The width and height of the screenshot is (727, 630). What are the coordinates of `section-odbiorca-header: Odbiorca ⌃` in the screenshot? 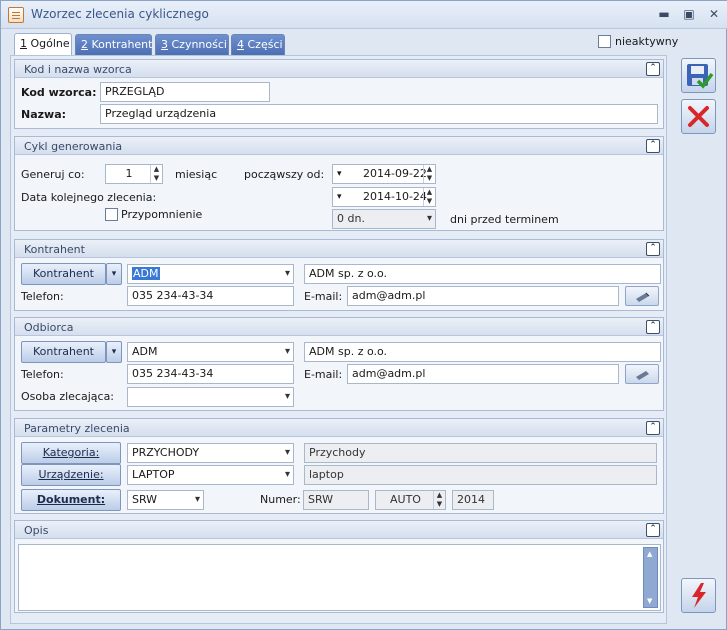 It's located at (339, 327).